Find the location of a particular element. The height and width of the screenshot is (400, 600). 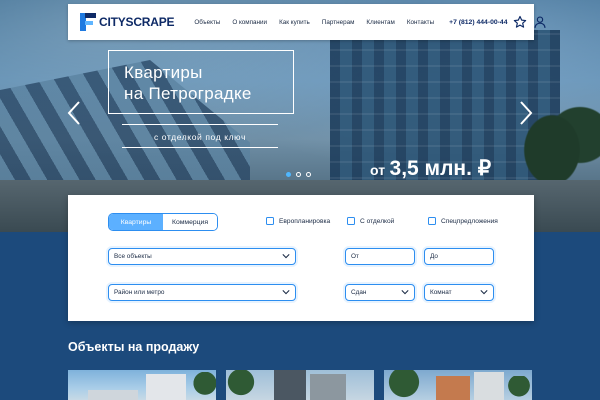

tab-apartments: Квартиры is located at coordinates (136, 222).